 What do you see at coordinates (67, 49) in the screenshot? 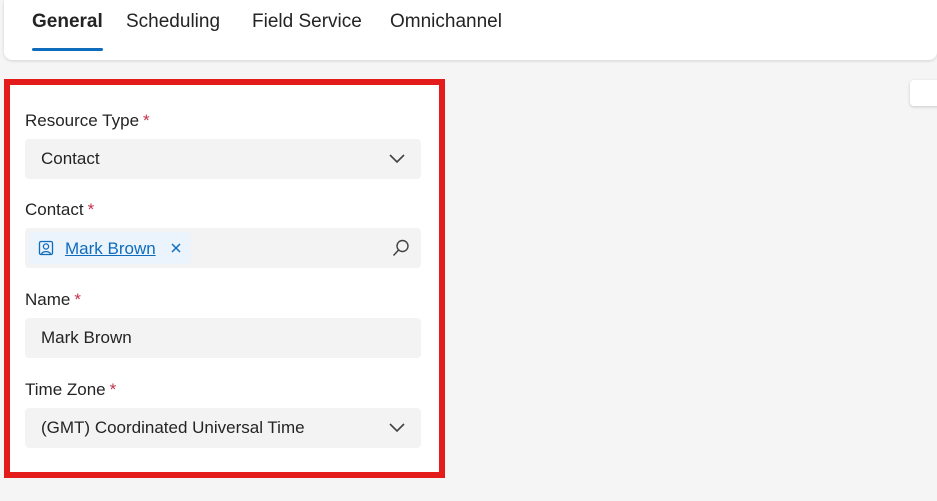
I see `active-tab-indicator` at bounding box center [67, 49].